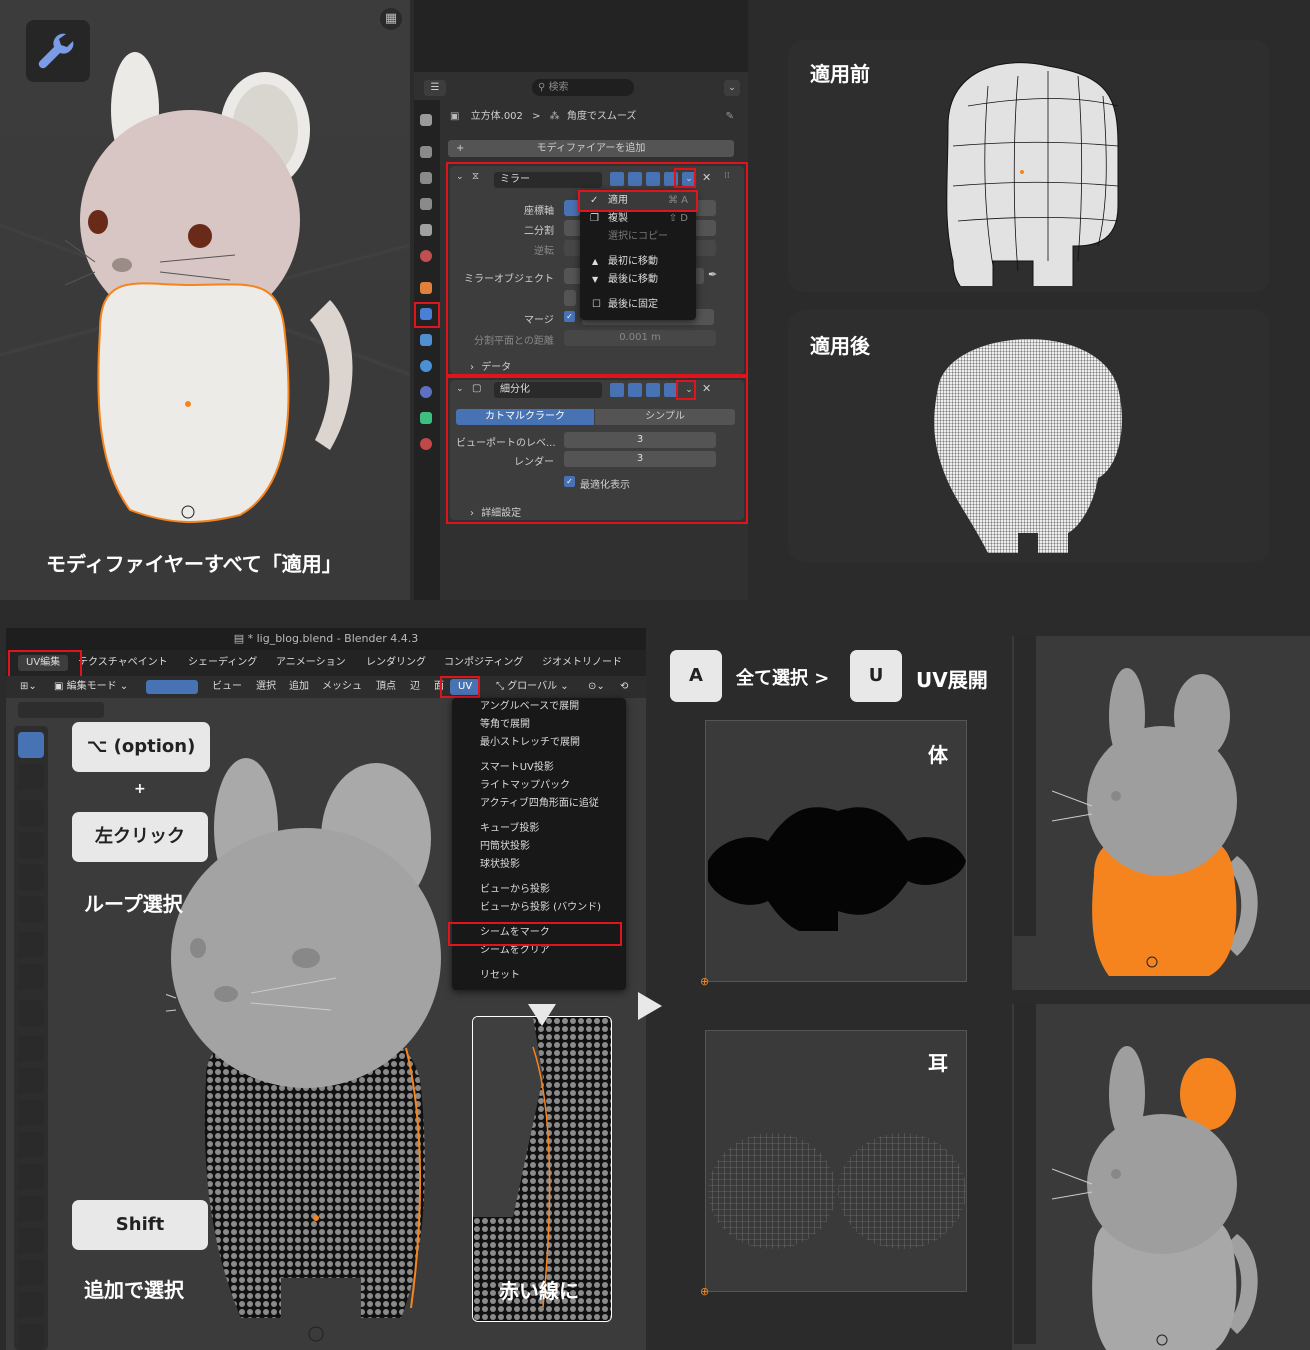  I want to click on bevel-tool, so click(31, 1113).